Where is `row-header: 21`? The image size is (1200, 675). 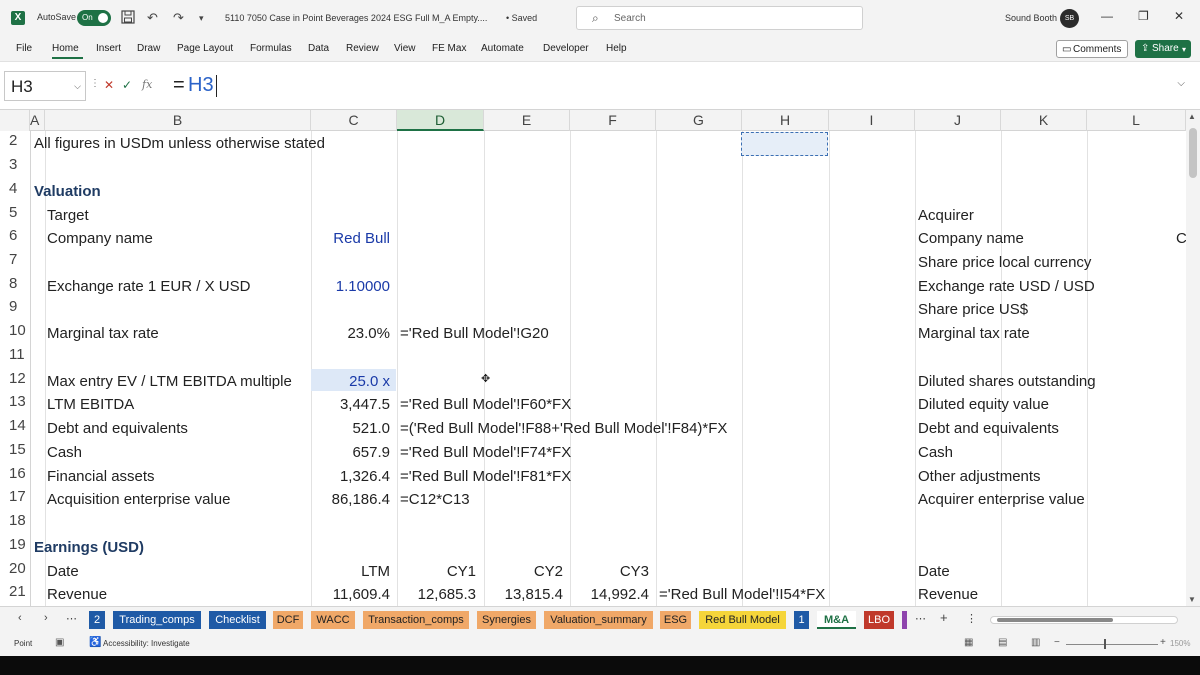
row-header: 21 is located at coordinates (15, 591).